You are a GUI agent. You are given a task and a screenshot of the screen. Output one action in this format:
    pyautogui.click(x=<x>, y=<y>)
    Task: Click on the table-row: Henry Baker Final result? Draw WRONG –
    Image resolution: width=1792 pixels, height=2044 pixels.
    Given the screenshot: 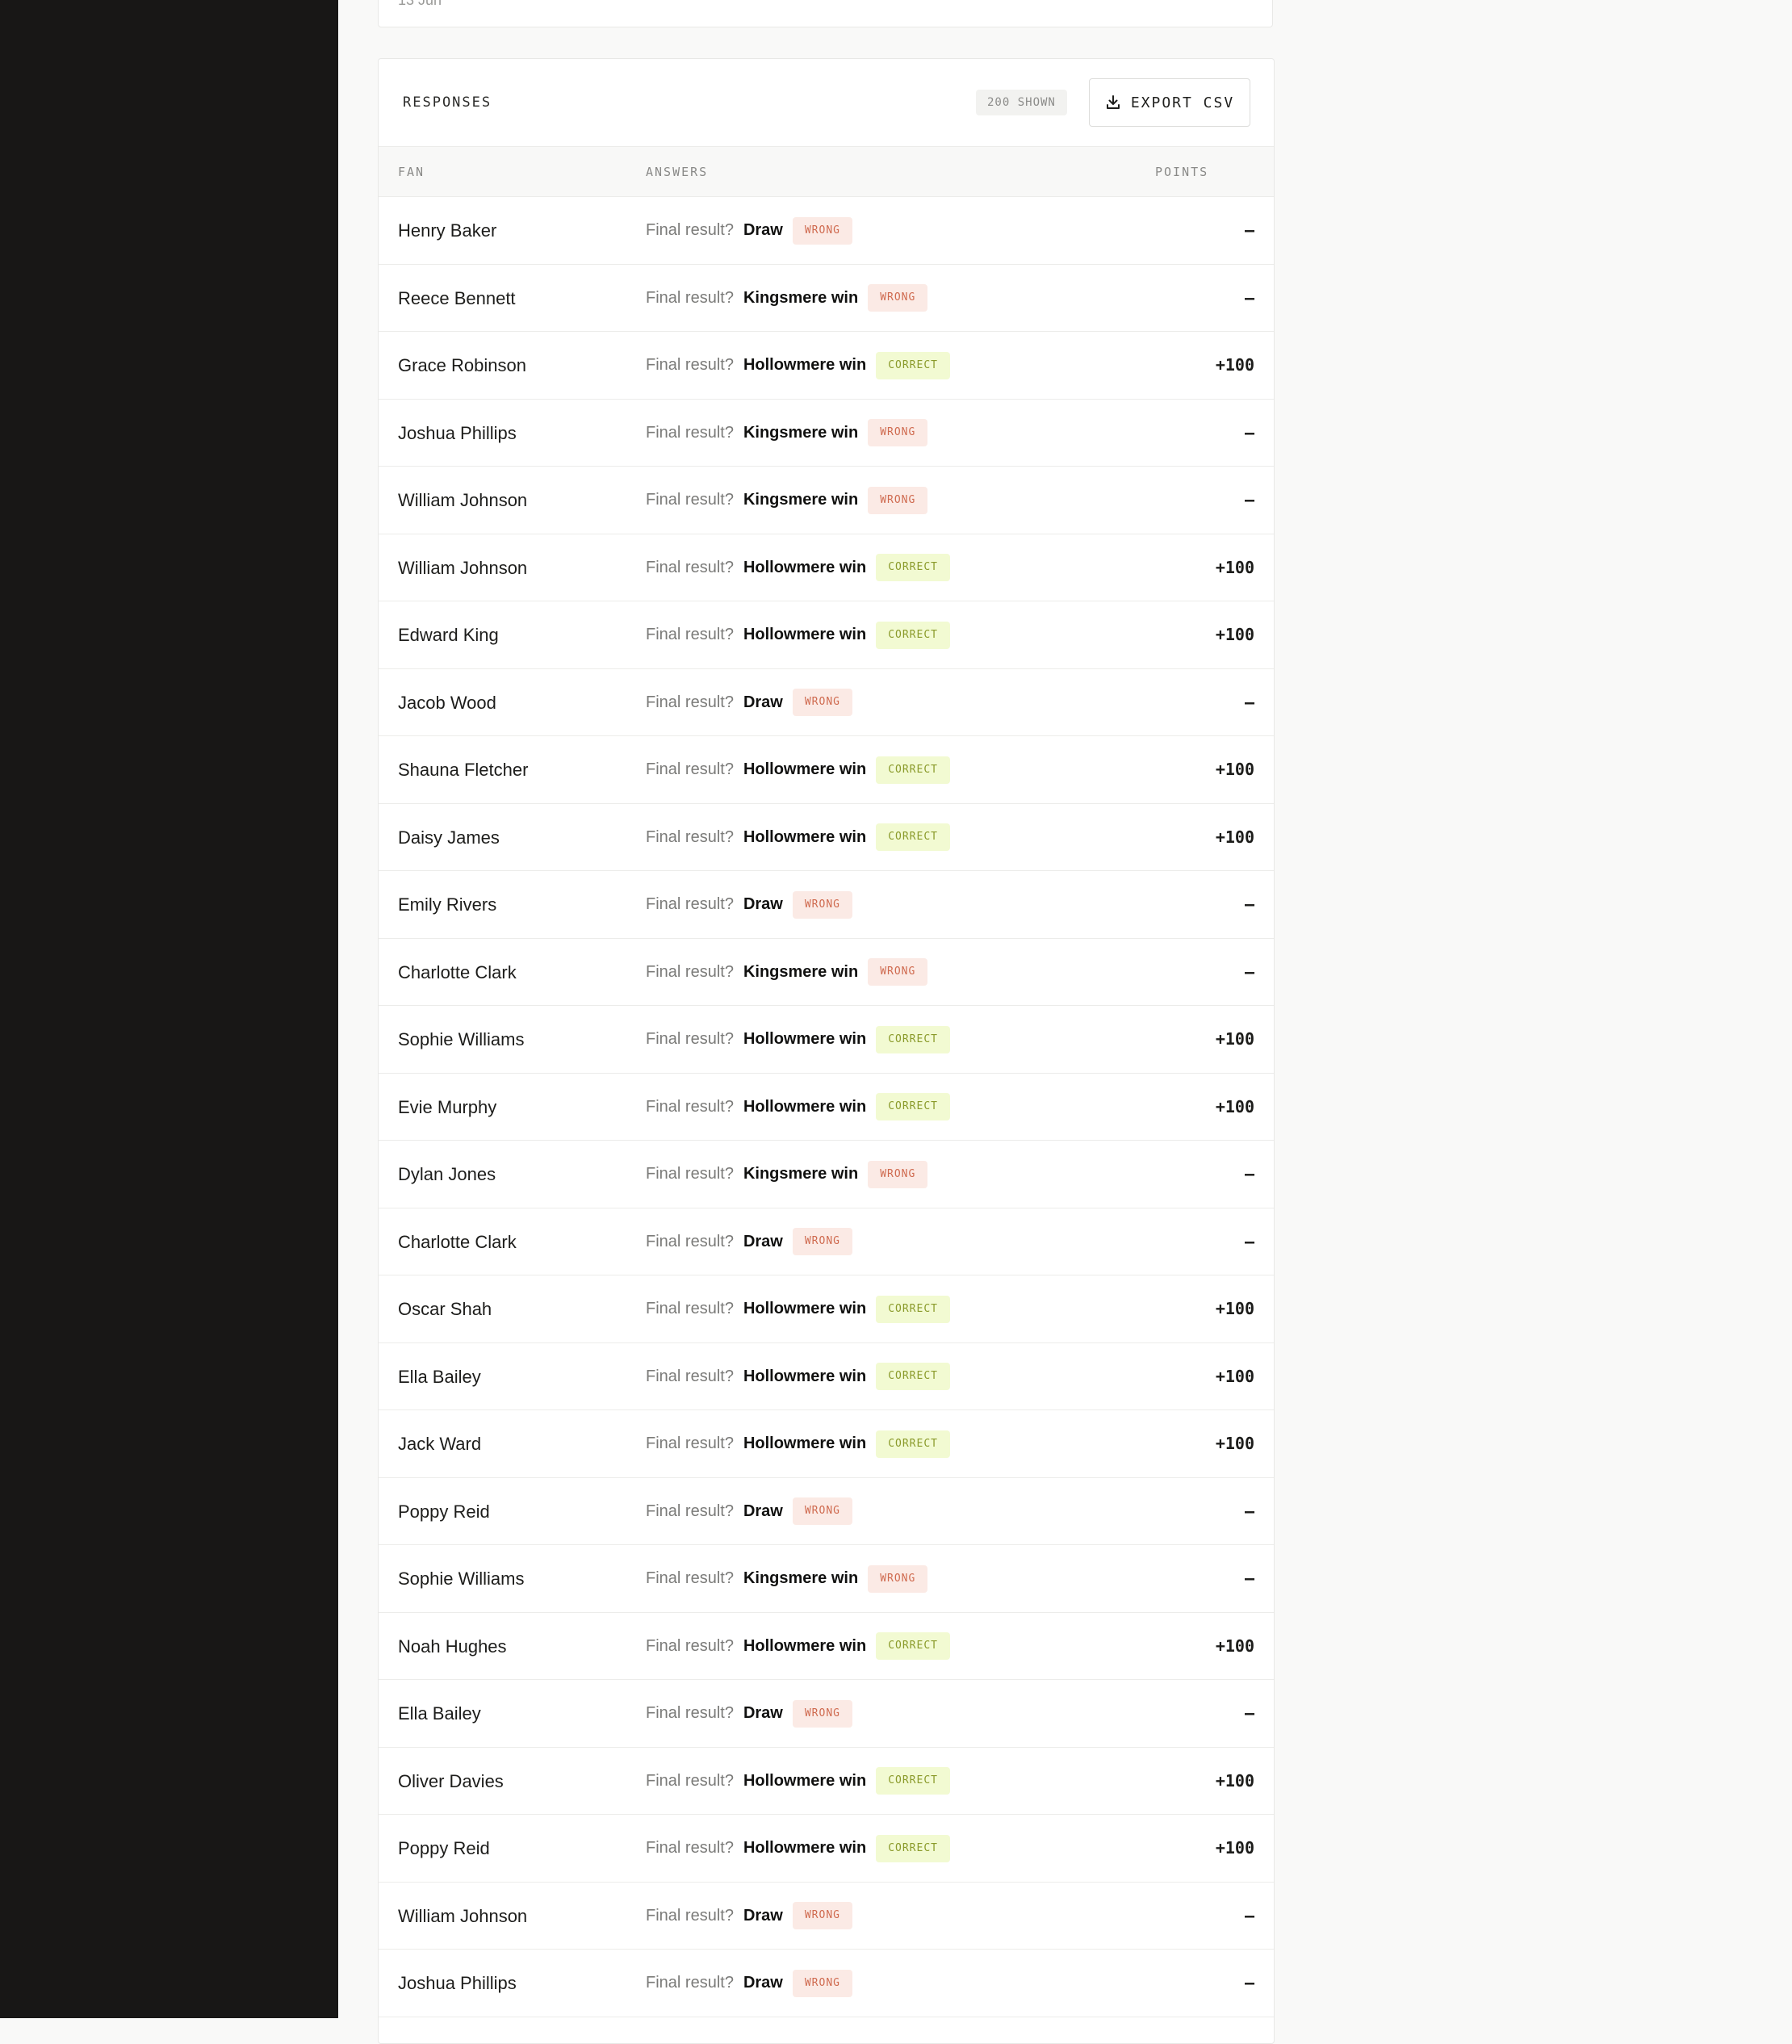 What is the action you would take?
    pyautogui.click(x=826, y=231)
    